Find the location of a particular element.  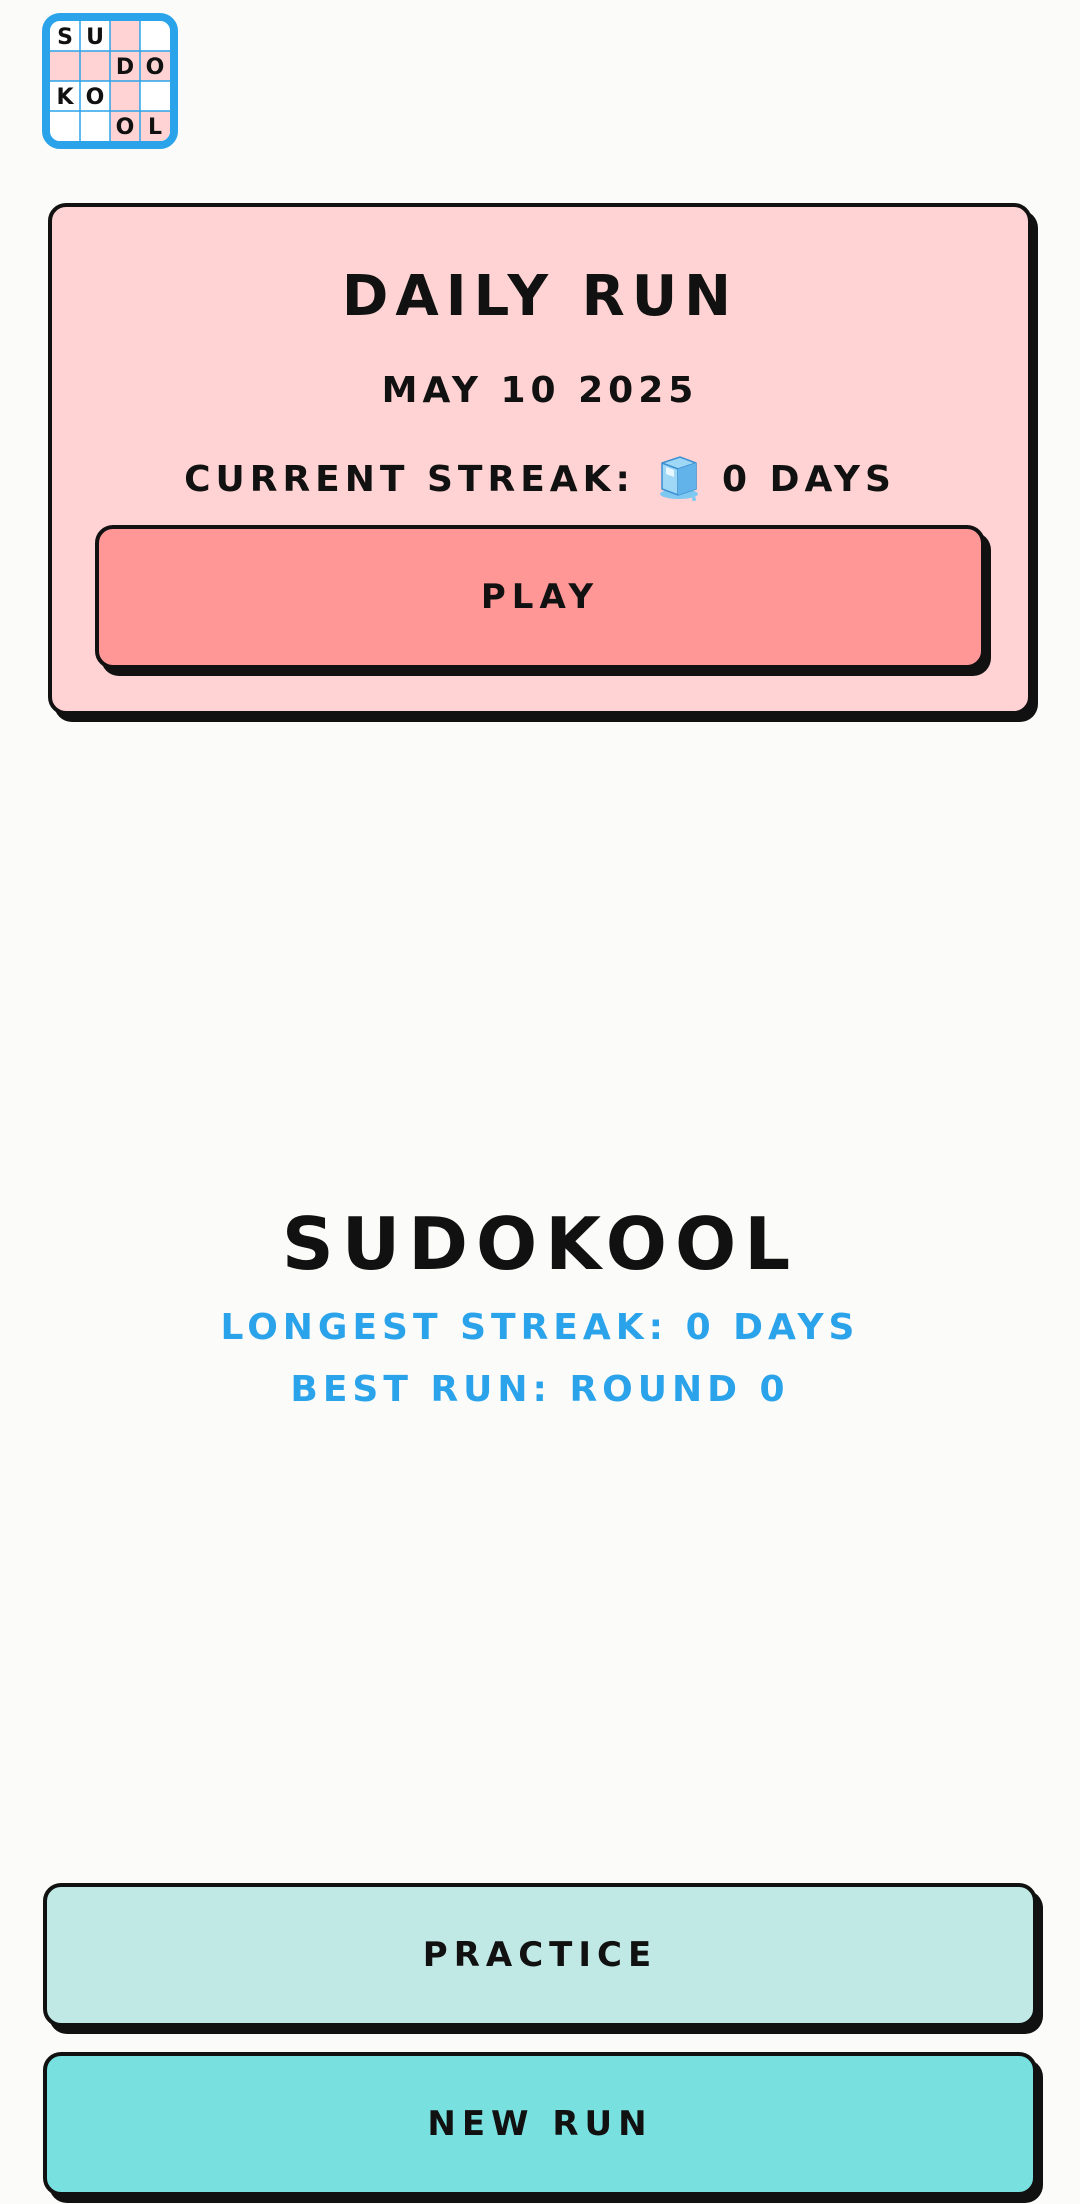

current-streak-value: 0 DAYS is located at coordinates (809, 479).